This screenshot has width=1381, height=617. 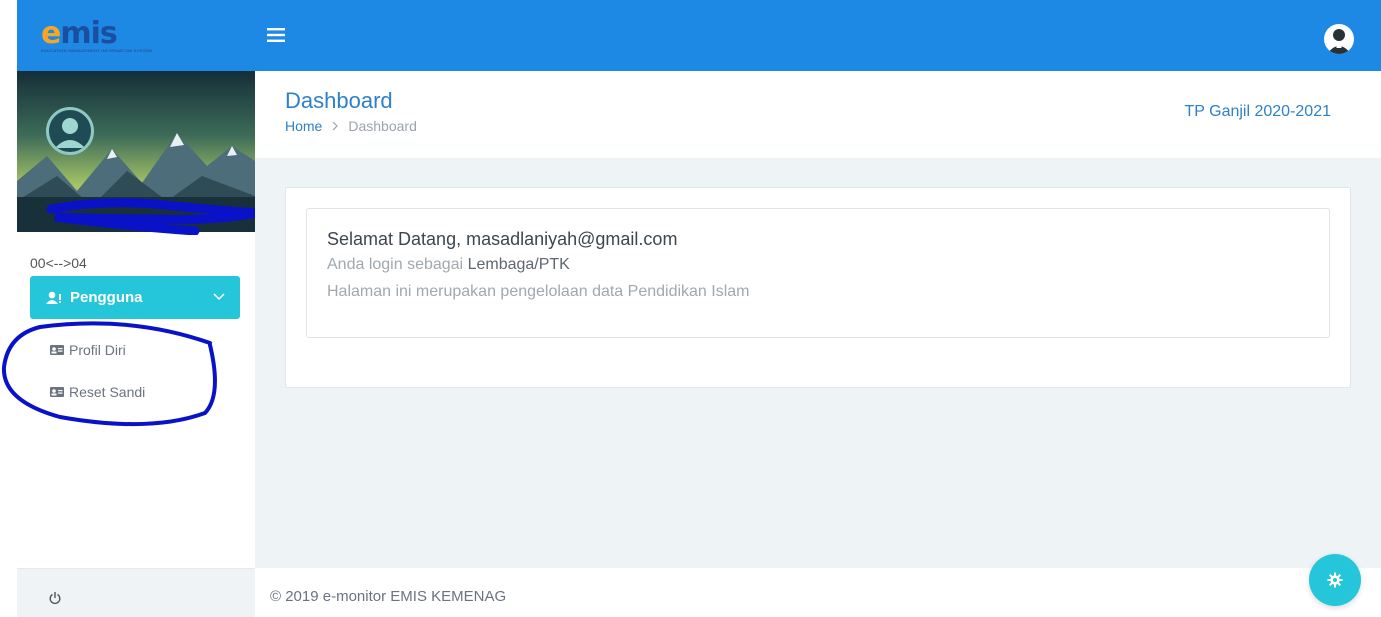 I want to click on version-label: 00<-->04, so click(x=58, y=263).